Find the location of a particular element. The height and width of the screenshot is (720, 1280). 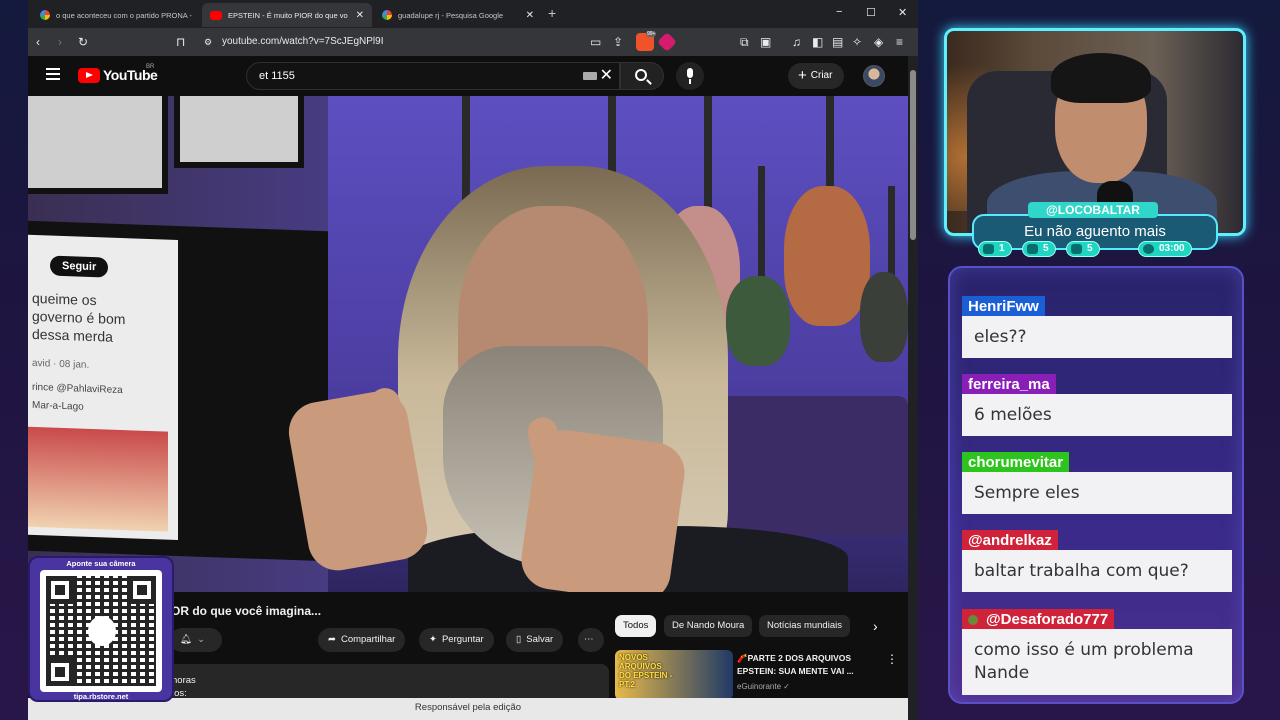

forward-icon: › is located at coordinates (60, 42).